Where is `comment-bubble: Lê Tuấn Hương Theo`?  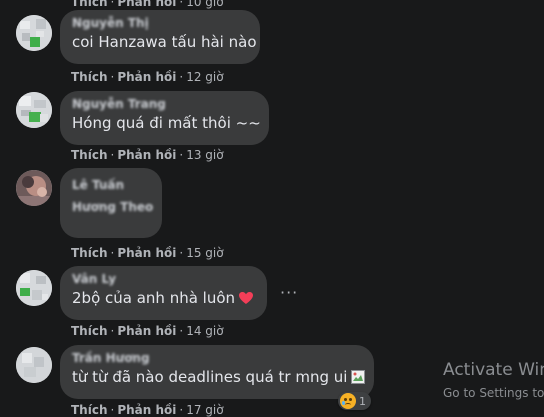 comment-bubble: Lê Tuấn Hương Theo is located at coordinates (111, 203).